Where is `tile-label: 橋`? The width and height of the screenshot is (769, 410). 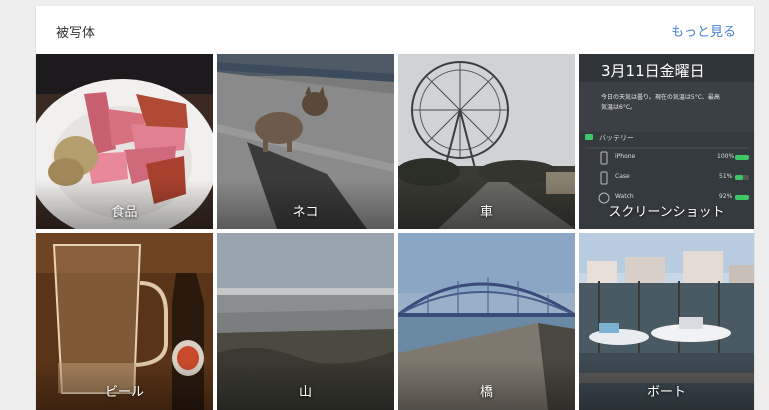
tile-label: 橋 is located at coordinates (486, 392).